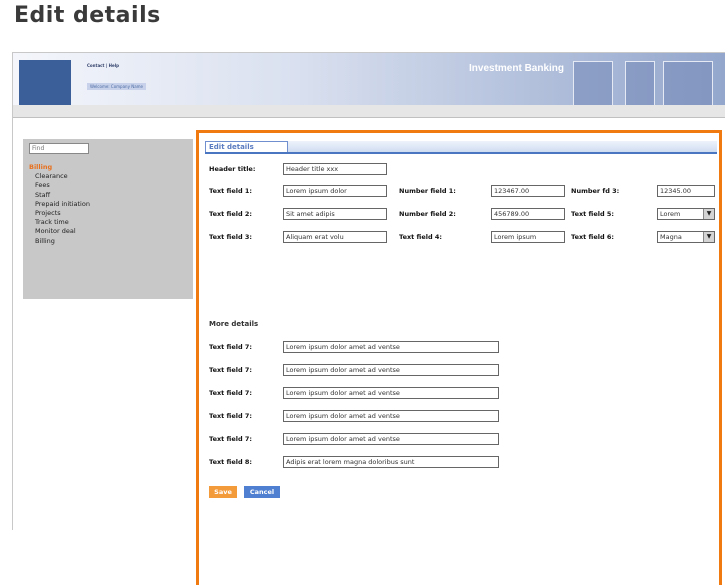 This screenshot has height=585, width=725. What do you see at coordinates (59, 185) in the screenshot?
I see `sidebar-item-fees: Fees` at bounding box center [59, 185].